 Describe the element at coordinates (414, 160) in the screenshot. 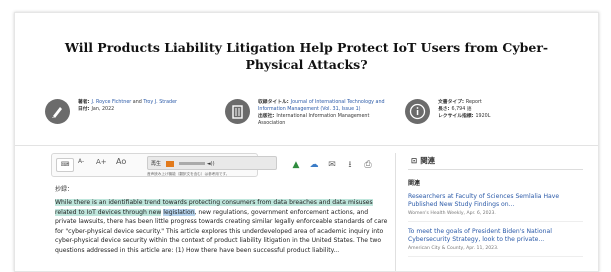

I see `related-icon: ⊡` at that location.